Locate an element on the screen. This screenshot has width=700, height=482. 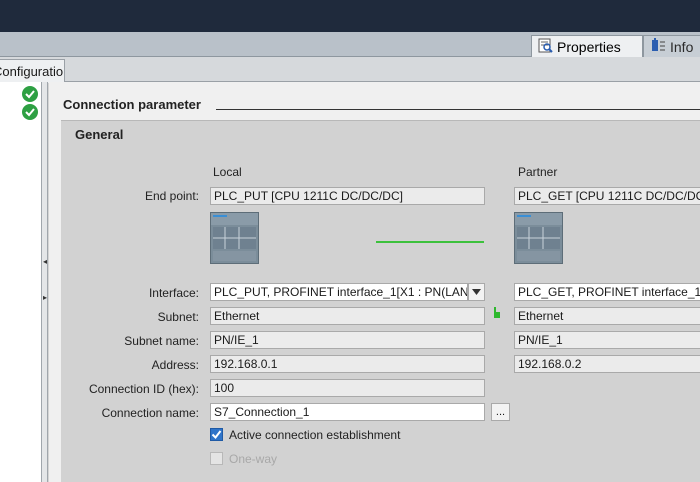
connection-name-label: Connection name: is located at coordinates (150, 413).